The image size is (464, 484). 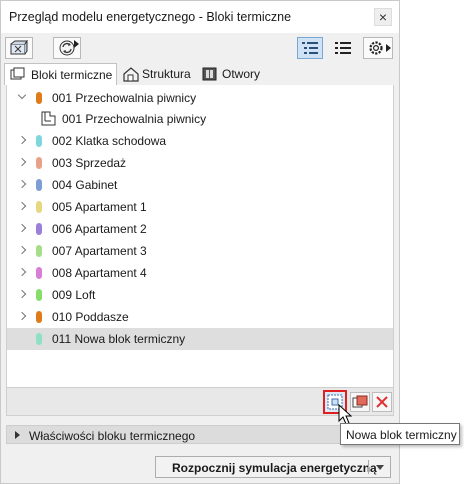 I want to click on detail-list-view-button, so click(x=310, y=48).